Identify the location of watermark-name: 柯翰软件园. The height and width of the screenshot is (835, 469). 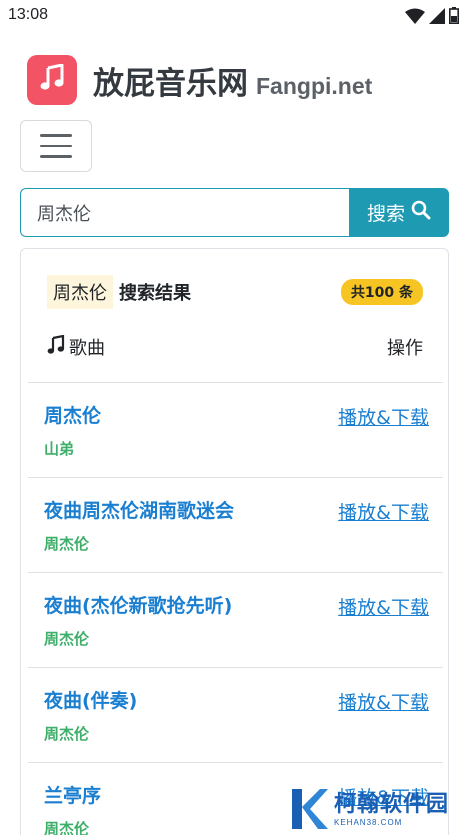
(392, 804).